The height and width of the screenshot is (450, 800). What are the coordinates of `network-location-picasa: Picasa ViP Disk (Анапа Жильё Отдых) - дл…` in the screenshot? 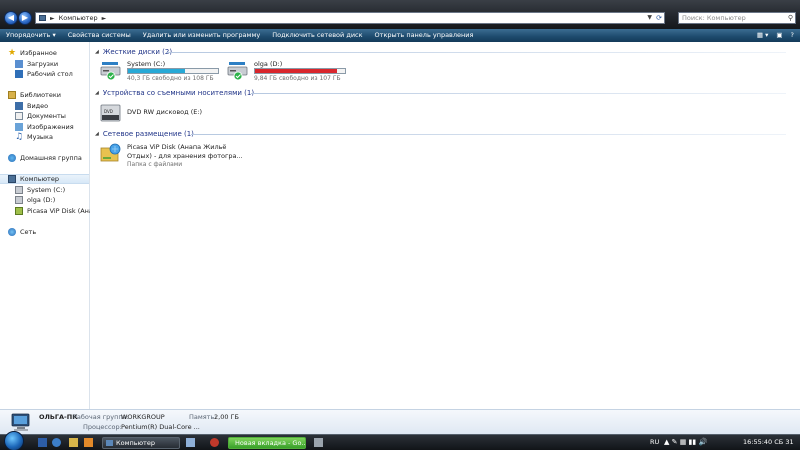 It's located at (175, 156).